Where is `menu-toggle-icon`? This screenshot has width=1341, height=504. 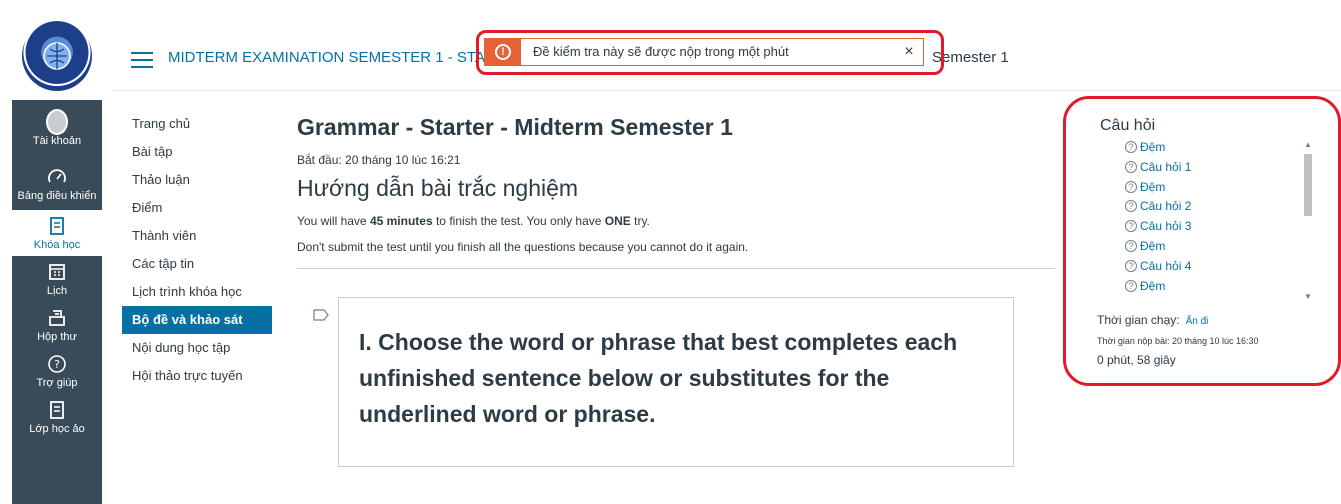 menu-toggle-icon is located at coordinates (142, 60).